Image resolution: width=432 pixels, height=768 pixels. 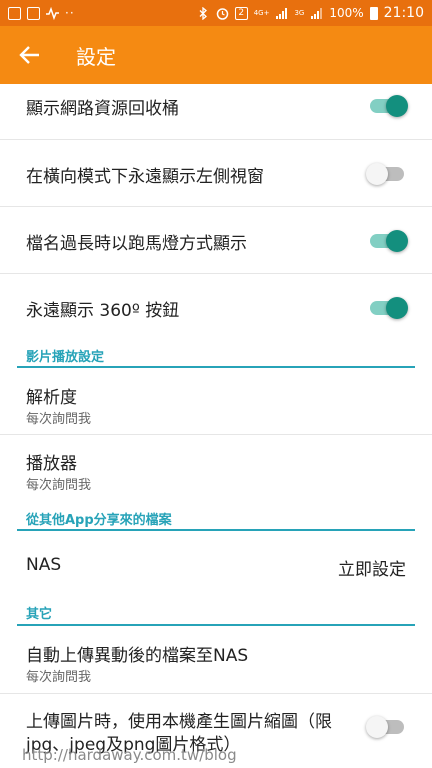 What do you see at coordinates (372, 570) in the screenshot?
I see `setting-value: 立即設定` at bounding box center [372, 570].